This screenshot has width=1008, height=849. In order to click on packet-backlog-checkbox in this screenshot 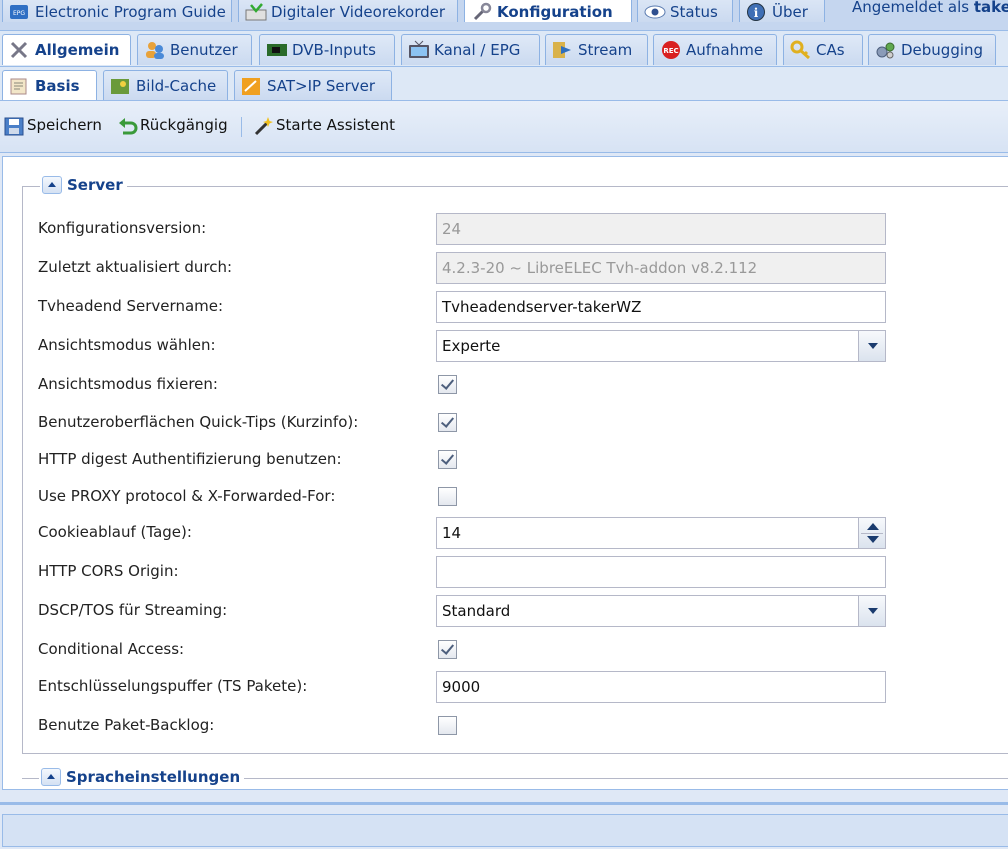, I will do `click(447, 725)`.